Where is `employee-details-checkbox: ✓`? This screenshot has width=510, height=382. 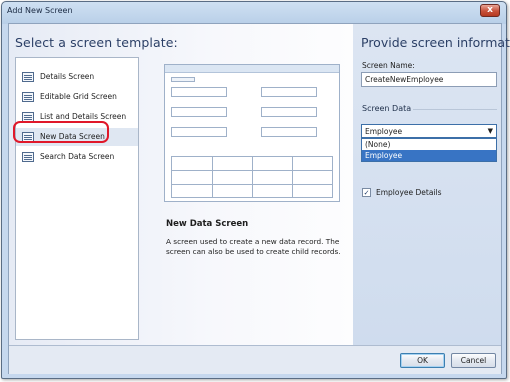
employee-details-checkbox: ✓ is located at coordinates (366, 192).